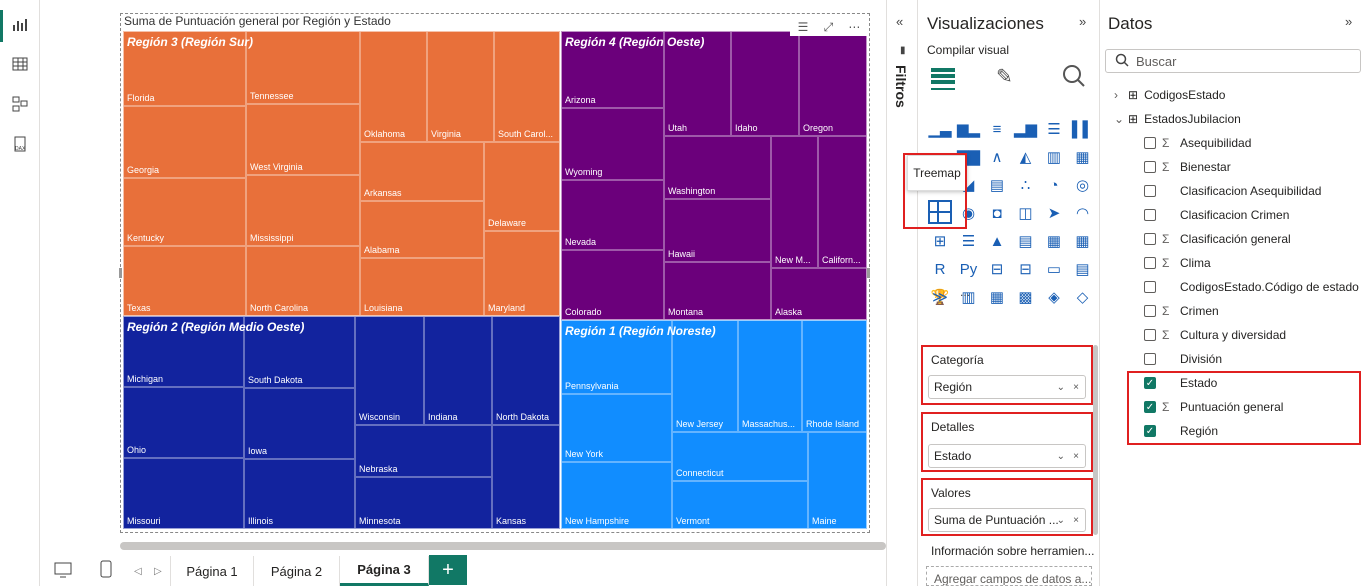  What do you see at coordinates (854, 27) in the screenshot?
I see `more-options-icon: ⋯` at bounding box center [854, 27].